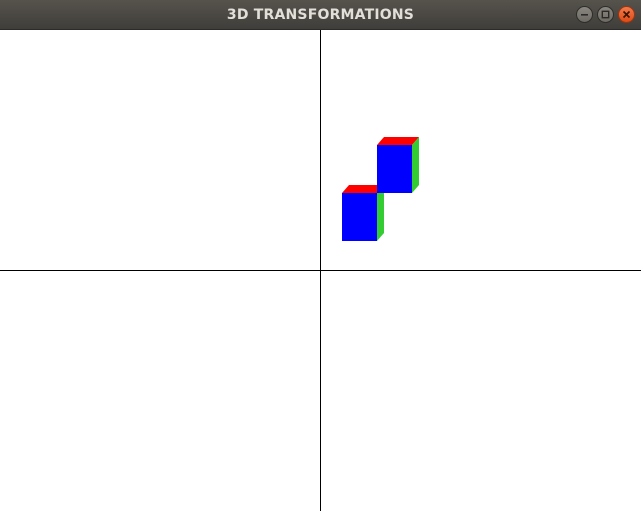 Image resolution: width=641 pixels, height=511 pixels. I want to click on maximize-icon, so click(605, 14).